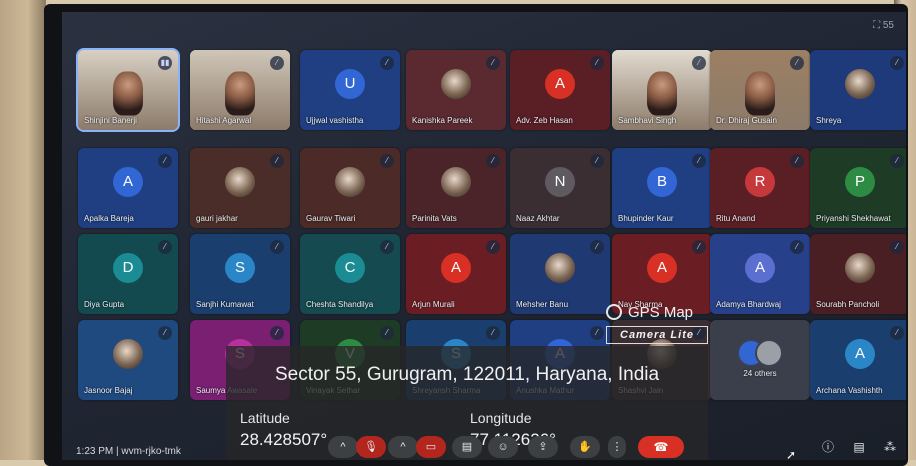  I want to click on emoji-icon: ☺, so click(503, 447).